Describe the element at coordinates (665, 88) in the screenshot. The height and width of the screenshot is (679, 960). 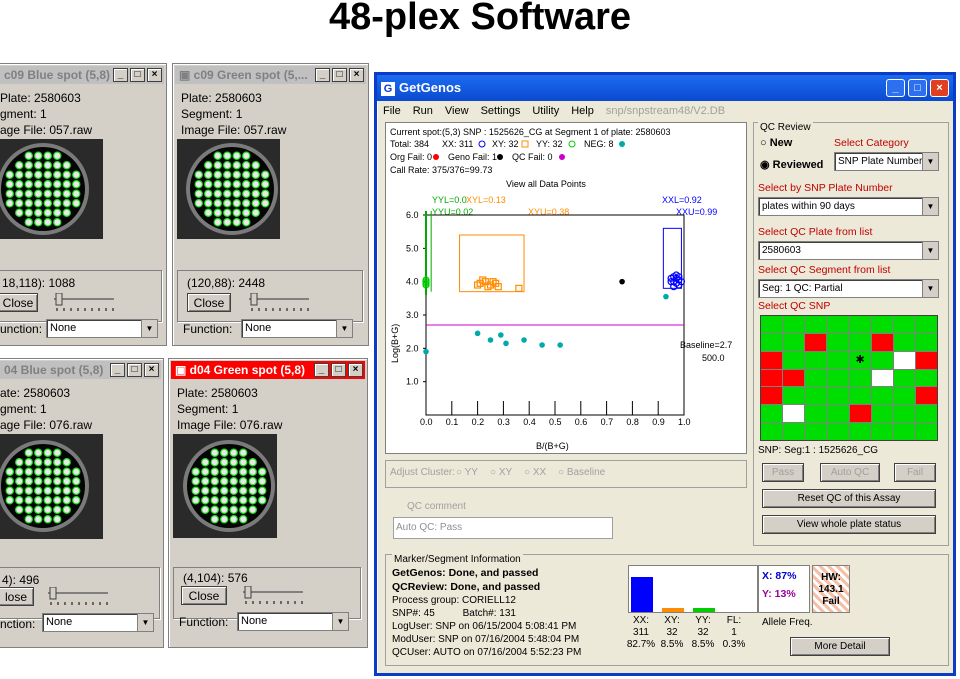
I see `title-bar: G GetGenos` at that location.